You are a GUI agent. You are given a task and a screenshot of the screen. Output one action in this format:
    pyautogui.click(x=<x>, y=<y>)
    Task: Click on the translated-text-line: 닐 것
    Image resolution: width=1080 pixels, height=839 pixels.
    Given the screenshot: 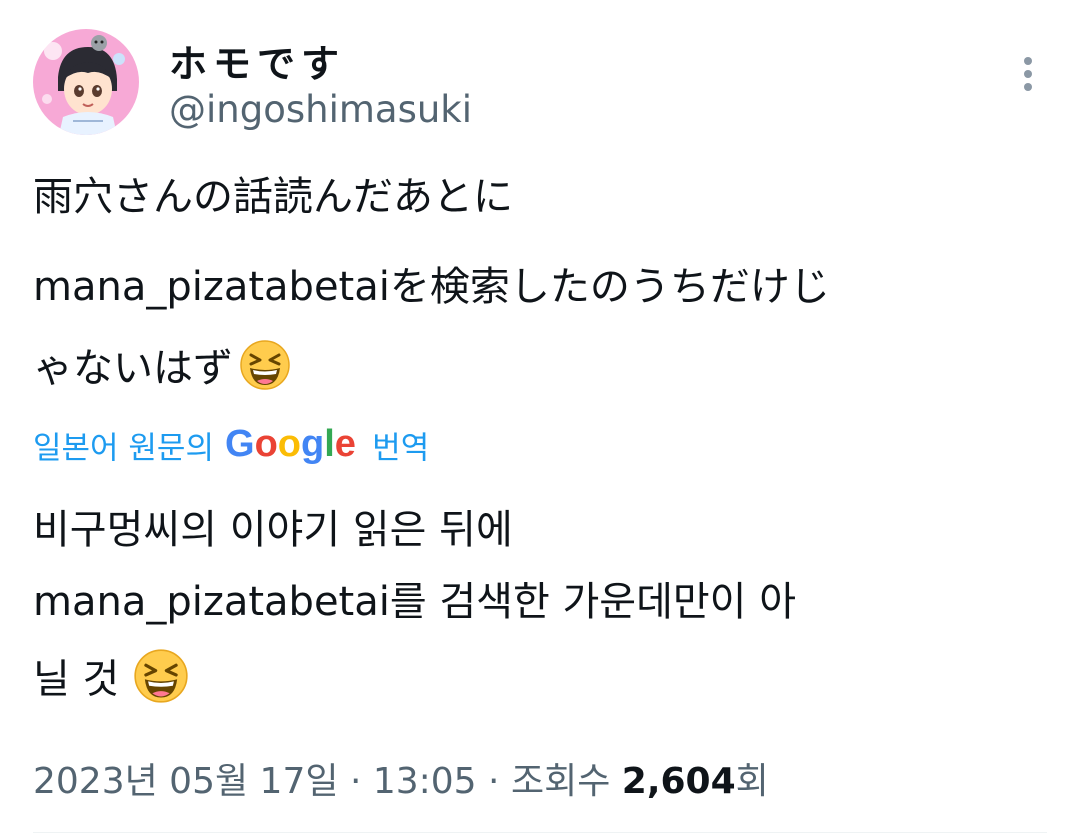 What is the action you would take?
    pyautogui.click(x=111, y=681)
    